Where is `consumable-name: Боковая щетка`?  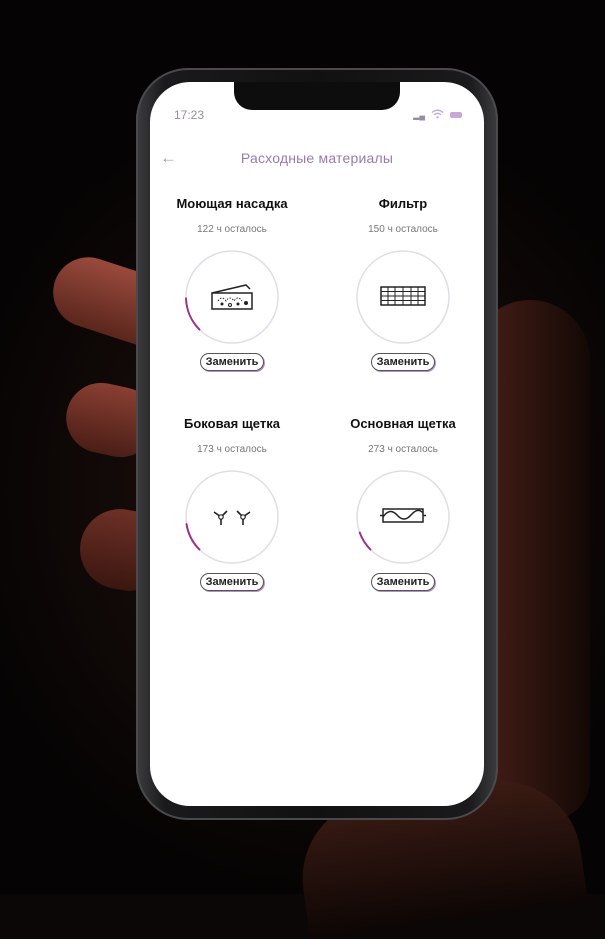
consumable-name: Боковая щетка is located at coordinates (232, 423).